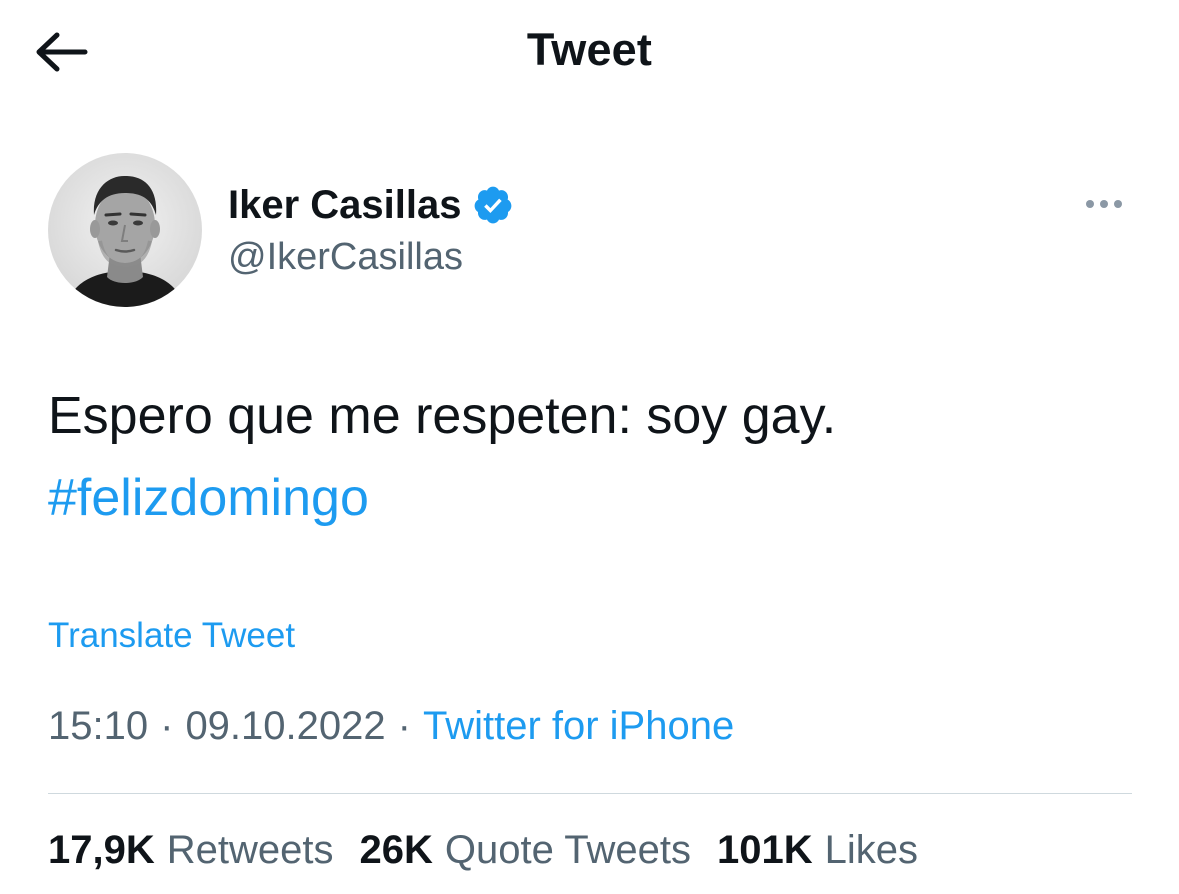  I want to click on retweets-count: 17,9K, so click(101, 850).